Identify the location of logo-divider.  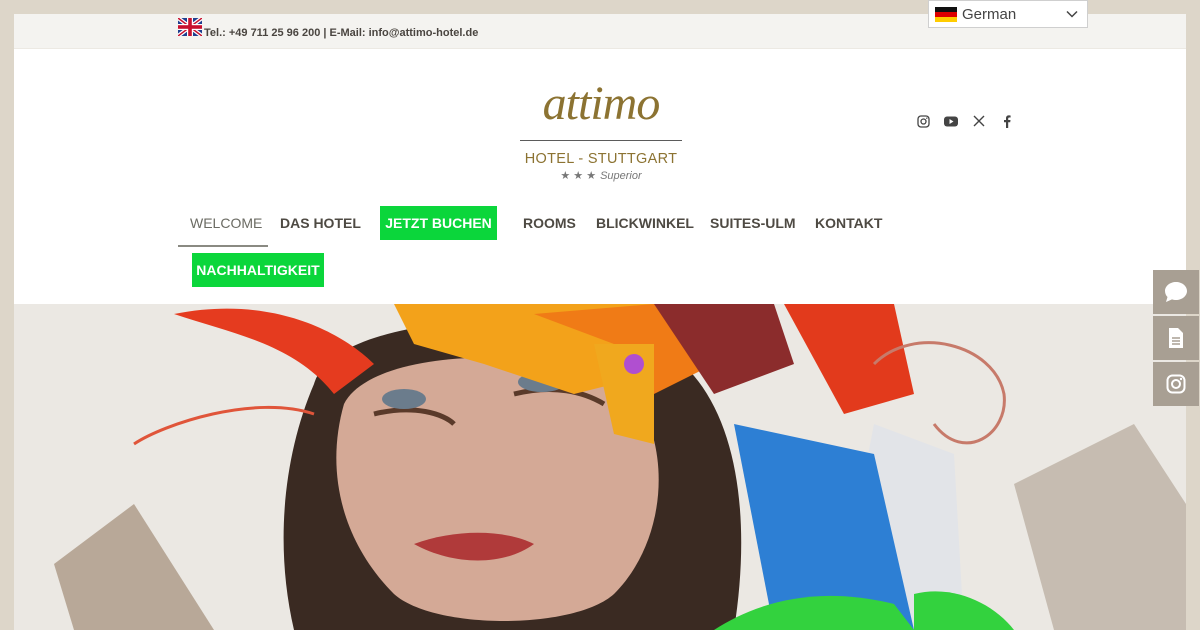
(601, 140).